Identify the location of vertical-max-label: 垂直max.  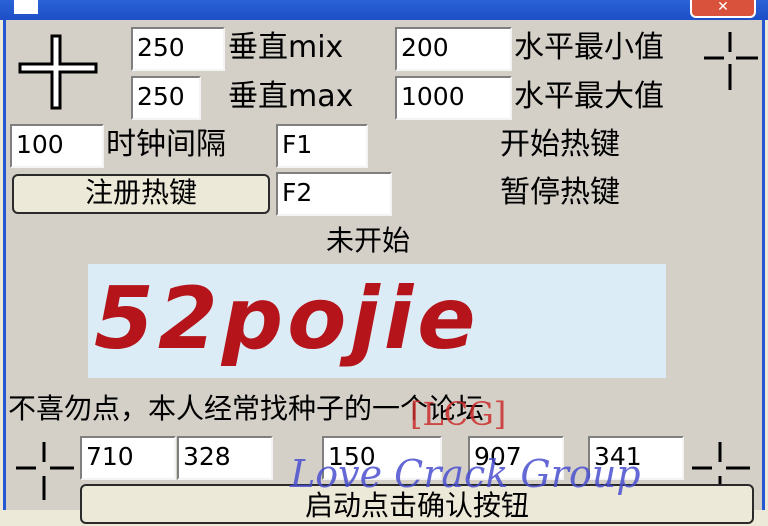
(291, 96).